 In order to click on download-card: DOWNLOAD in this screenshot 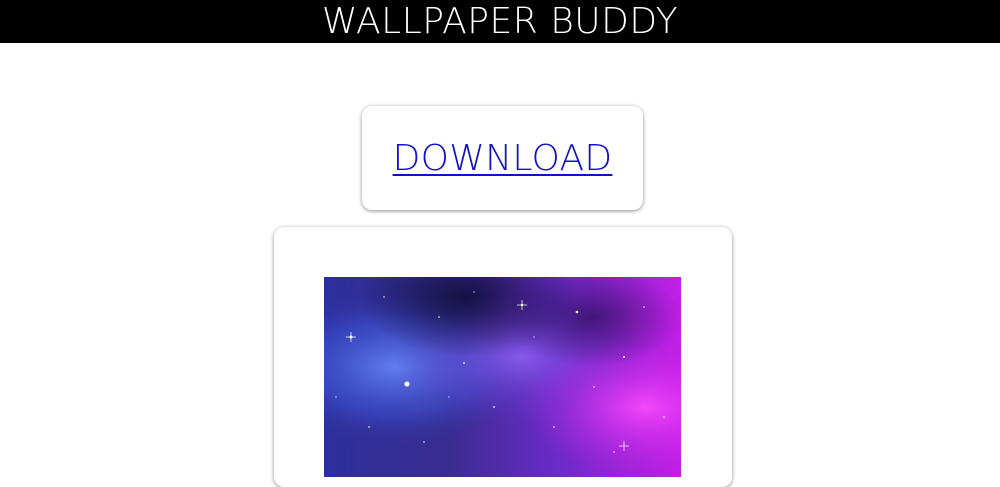, I will do `click(502, 158)`.